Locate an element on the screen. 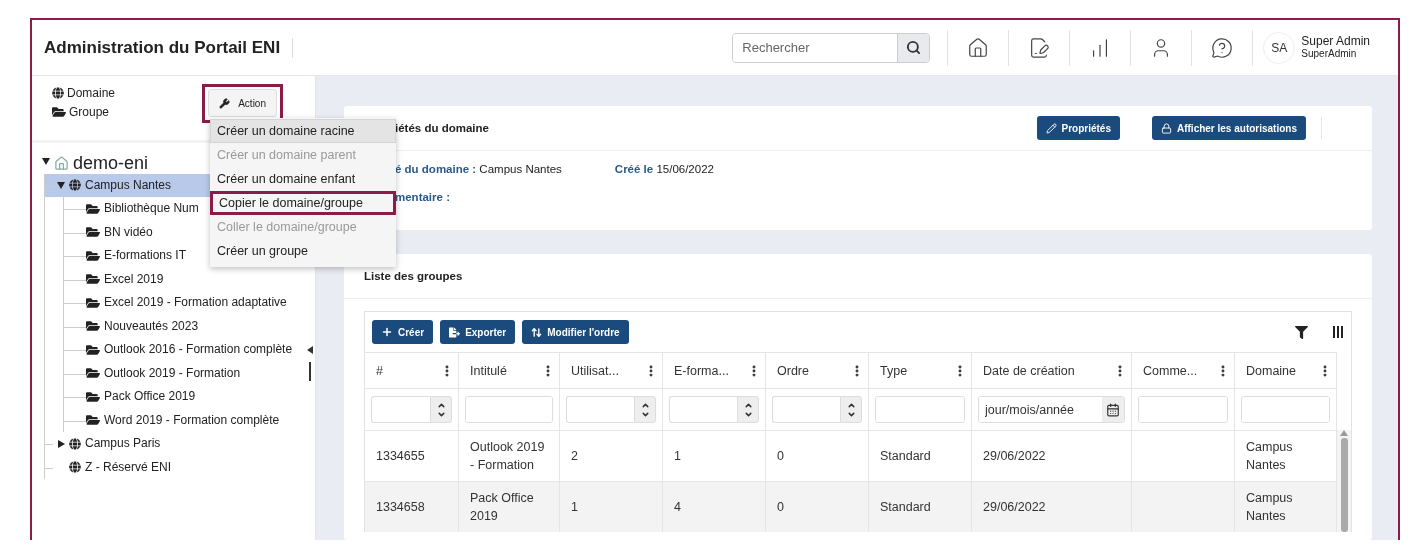 The image size is (1415, 555). tree-item: Word 2019 - Formation complète is located at coordinates (172, 420).